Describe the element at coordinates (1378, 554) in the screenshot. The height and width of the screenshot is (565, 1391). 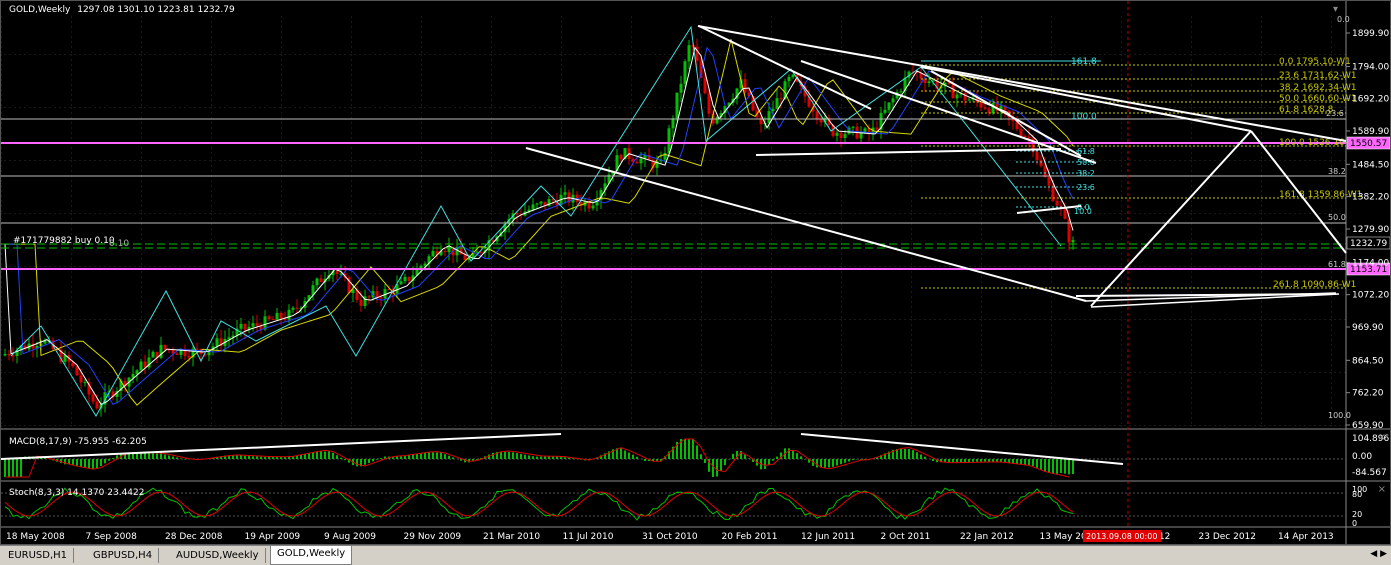
I see `tab-scroll-arrows: ◀ ▶` at that location.